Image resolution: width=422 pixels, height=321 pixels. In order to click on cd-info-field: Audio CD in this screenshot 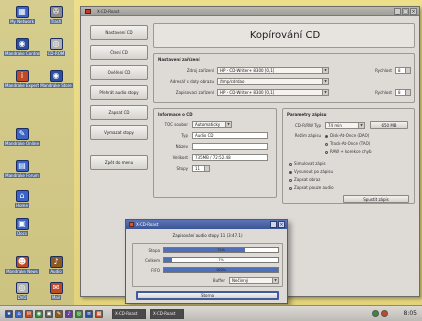, I will do `click(230, 135)`.